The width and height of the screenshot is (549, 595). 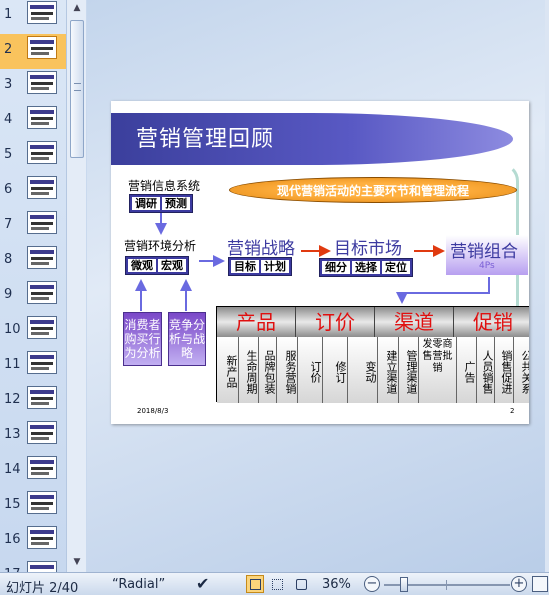 I want to click on zoom-slider-thumb, so click(x=404, y=584).